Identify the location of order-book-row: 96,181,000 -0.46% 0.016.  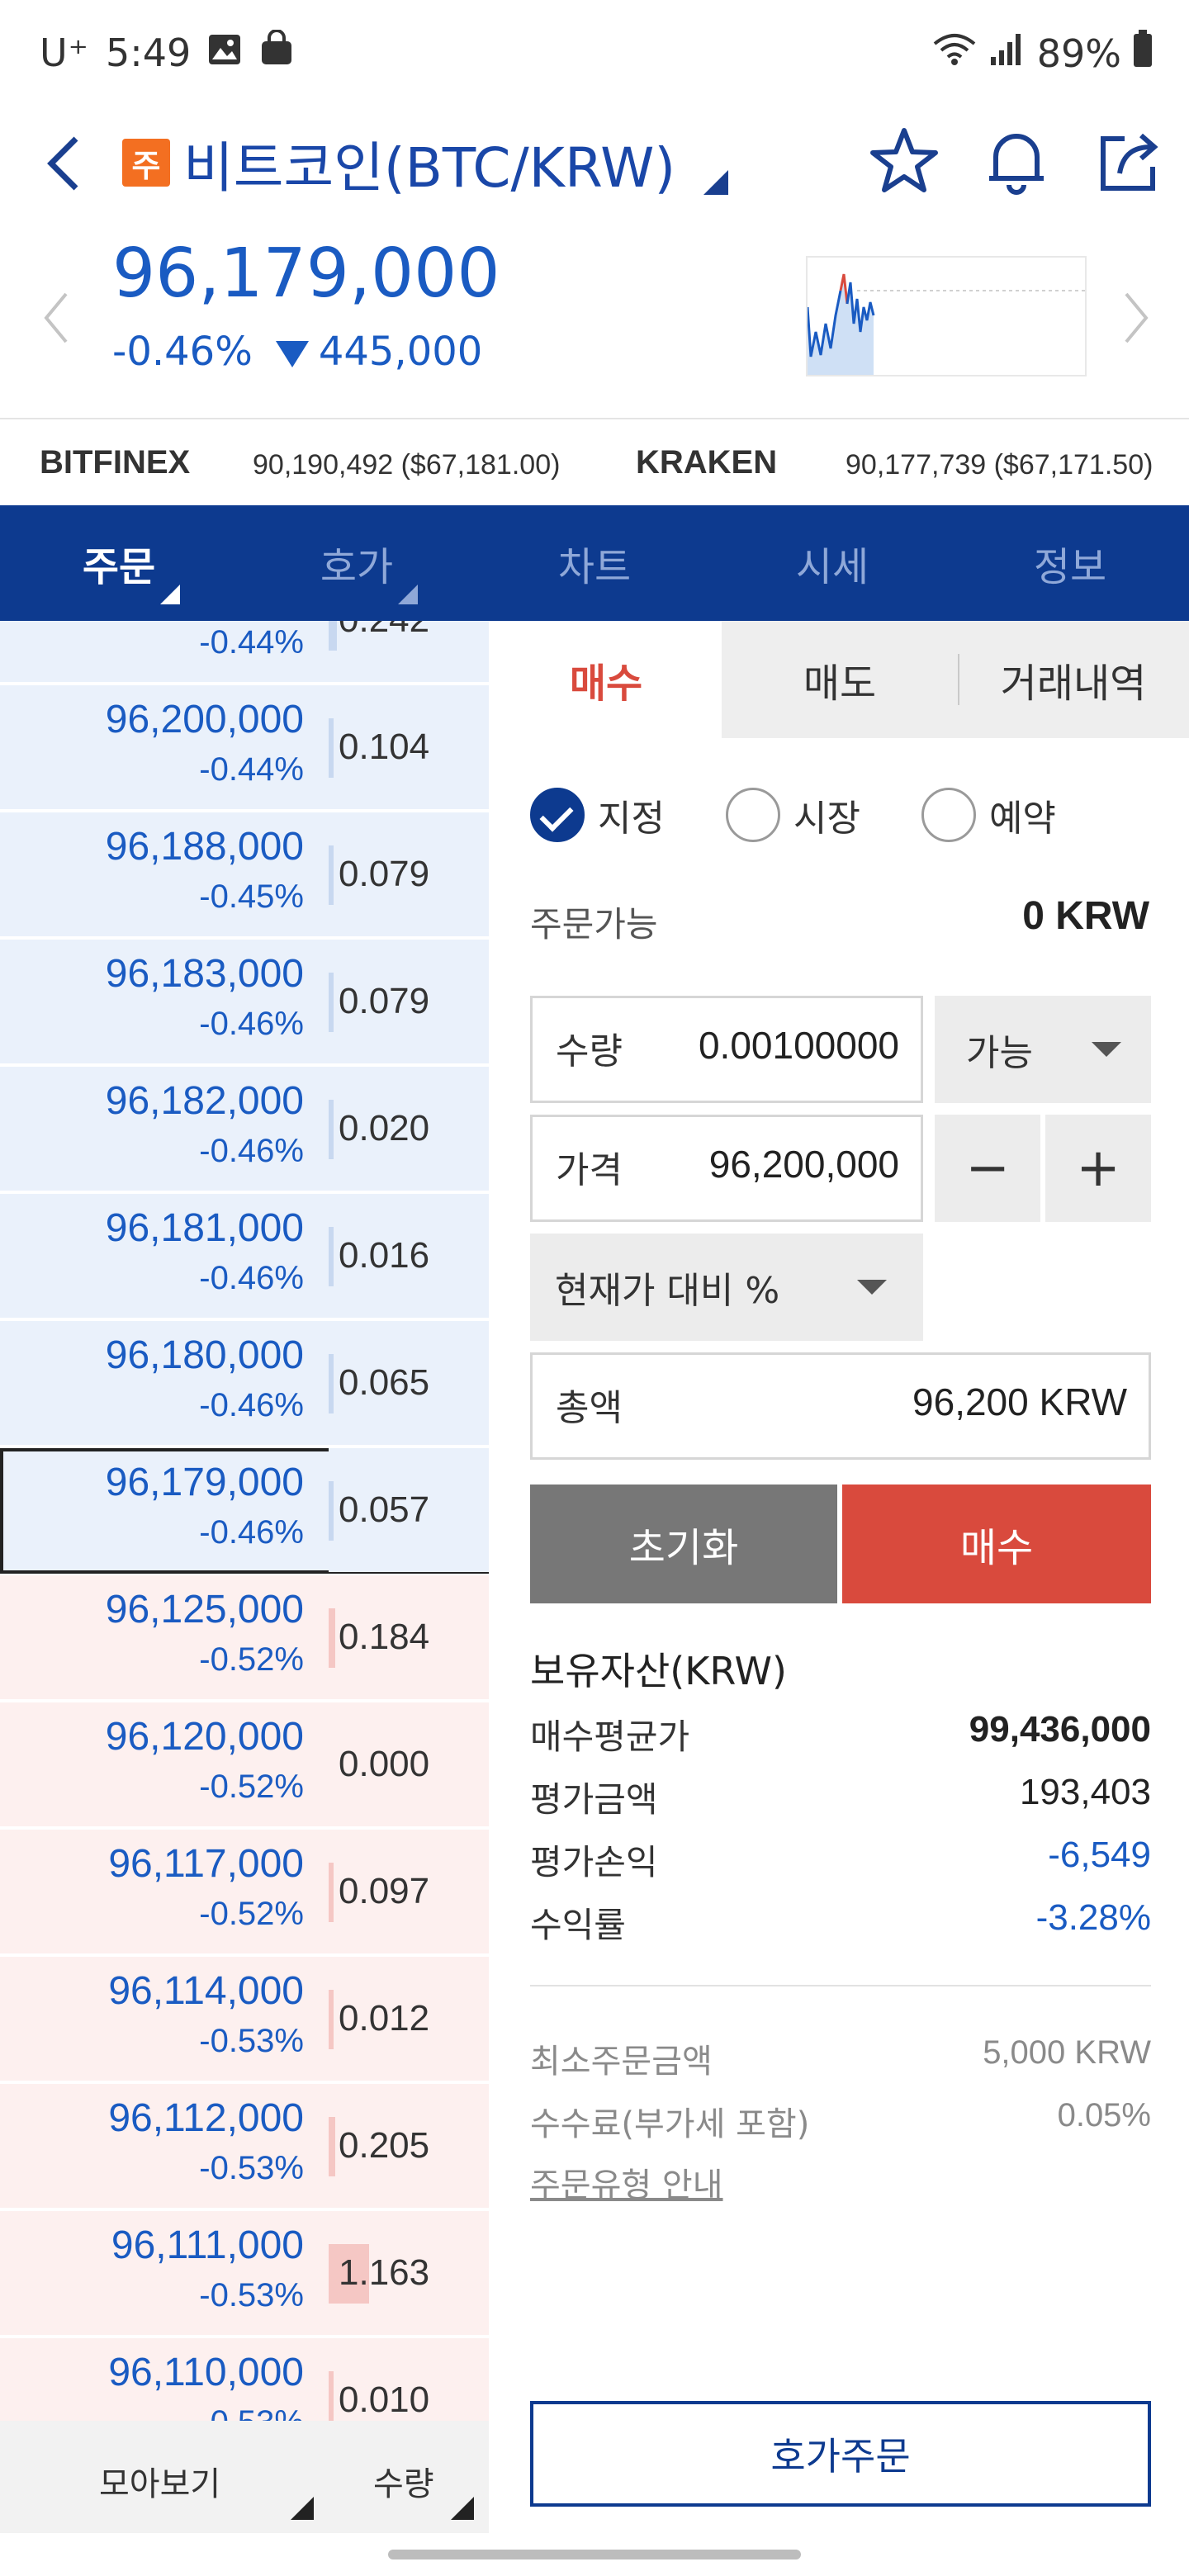
(244, 1256).